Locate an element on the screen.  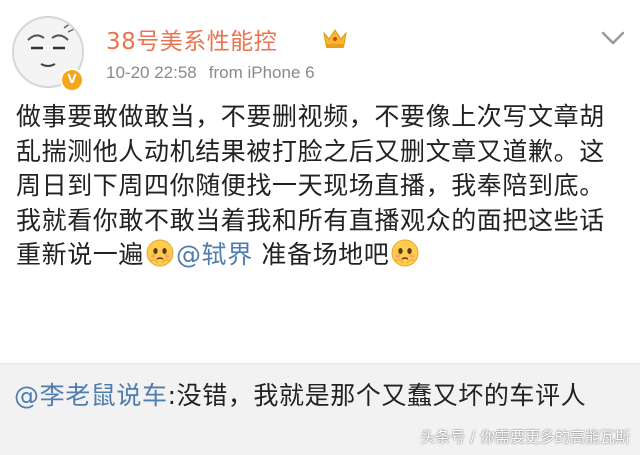
watermark: 头条号 / 你需要更多的高能瓦斯 is located at coordinates (525, 437).